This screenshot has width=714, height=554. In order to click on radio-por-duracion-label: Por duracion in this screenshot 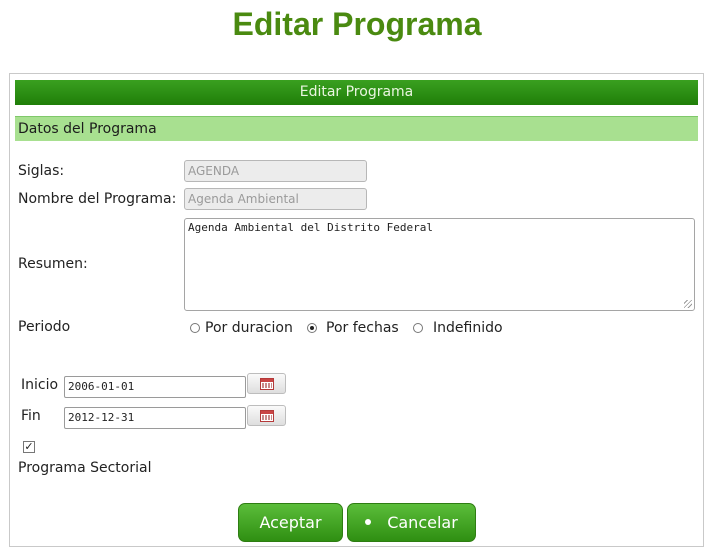, I will do `click(249, 328)`.